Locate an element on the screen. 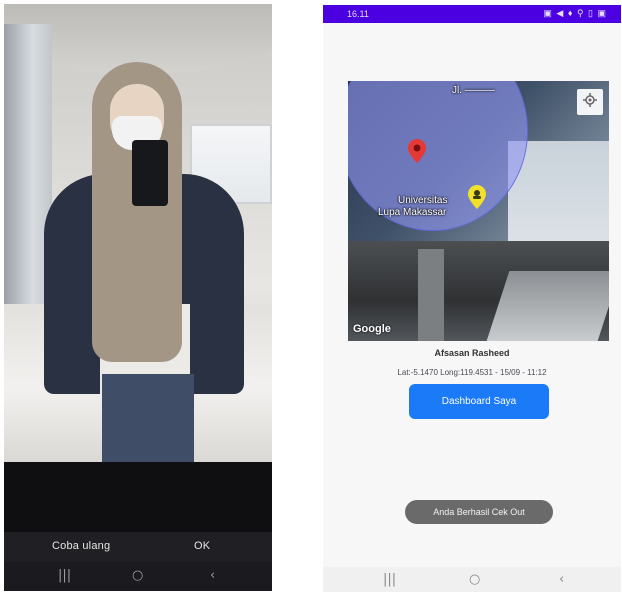 Image resolution: width=622 pixels, height=592 pixels. map-road is located at coordinates (431, 295).